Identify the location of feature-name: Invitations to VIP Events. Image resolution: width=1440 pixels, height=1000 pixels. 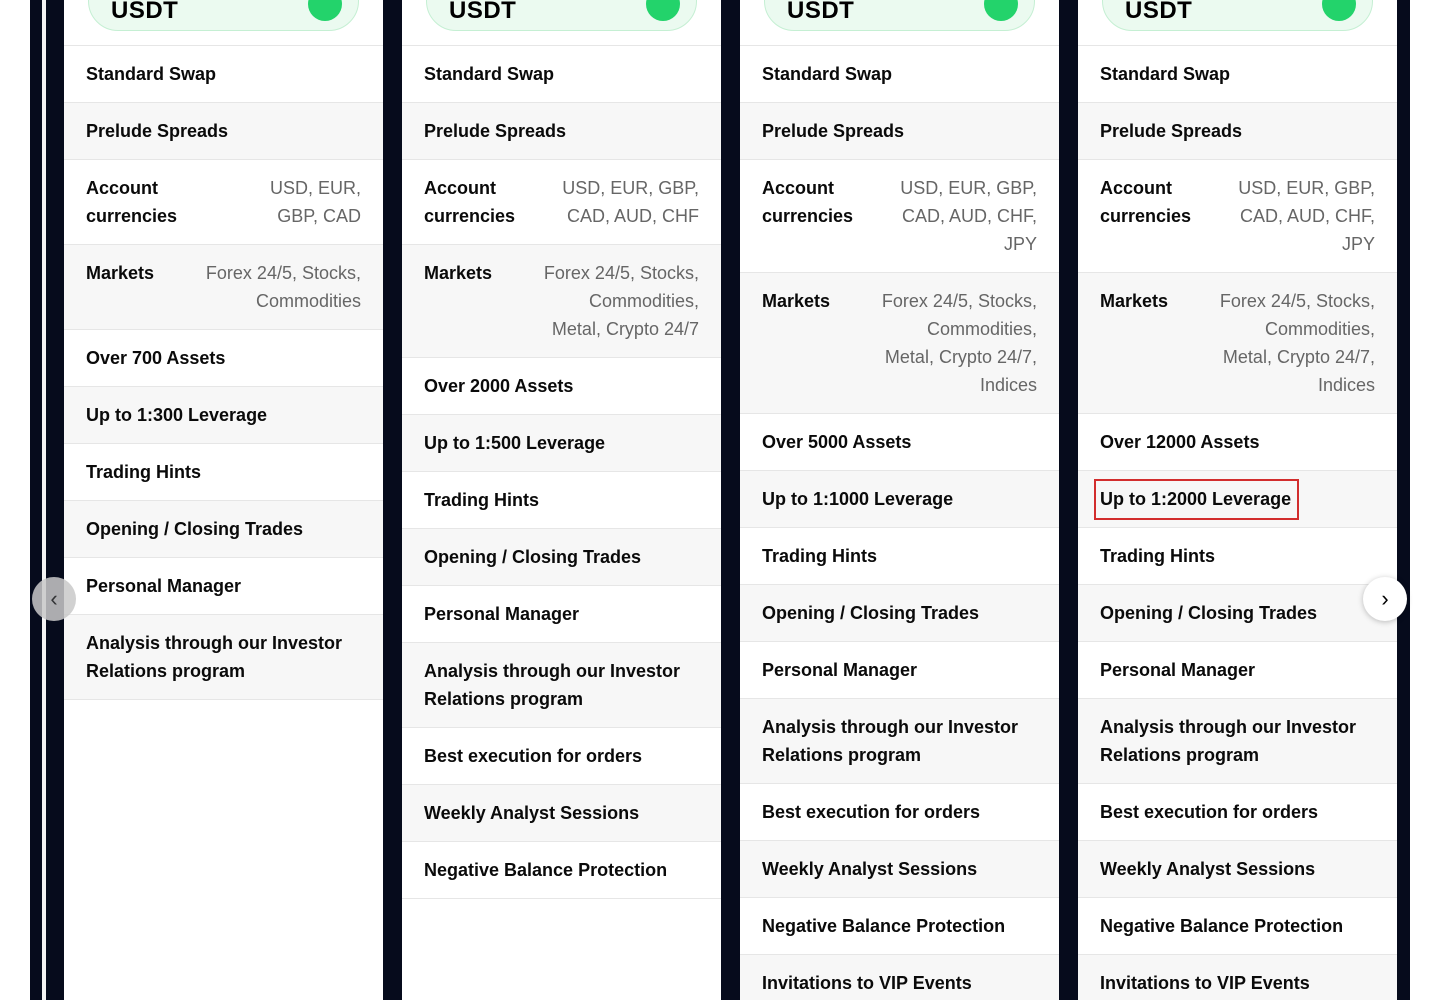
(1205, 983).